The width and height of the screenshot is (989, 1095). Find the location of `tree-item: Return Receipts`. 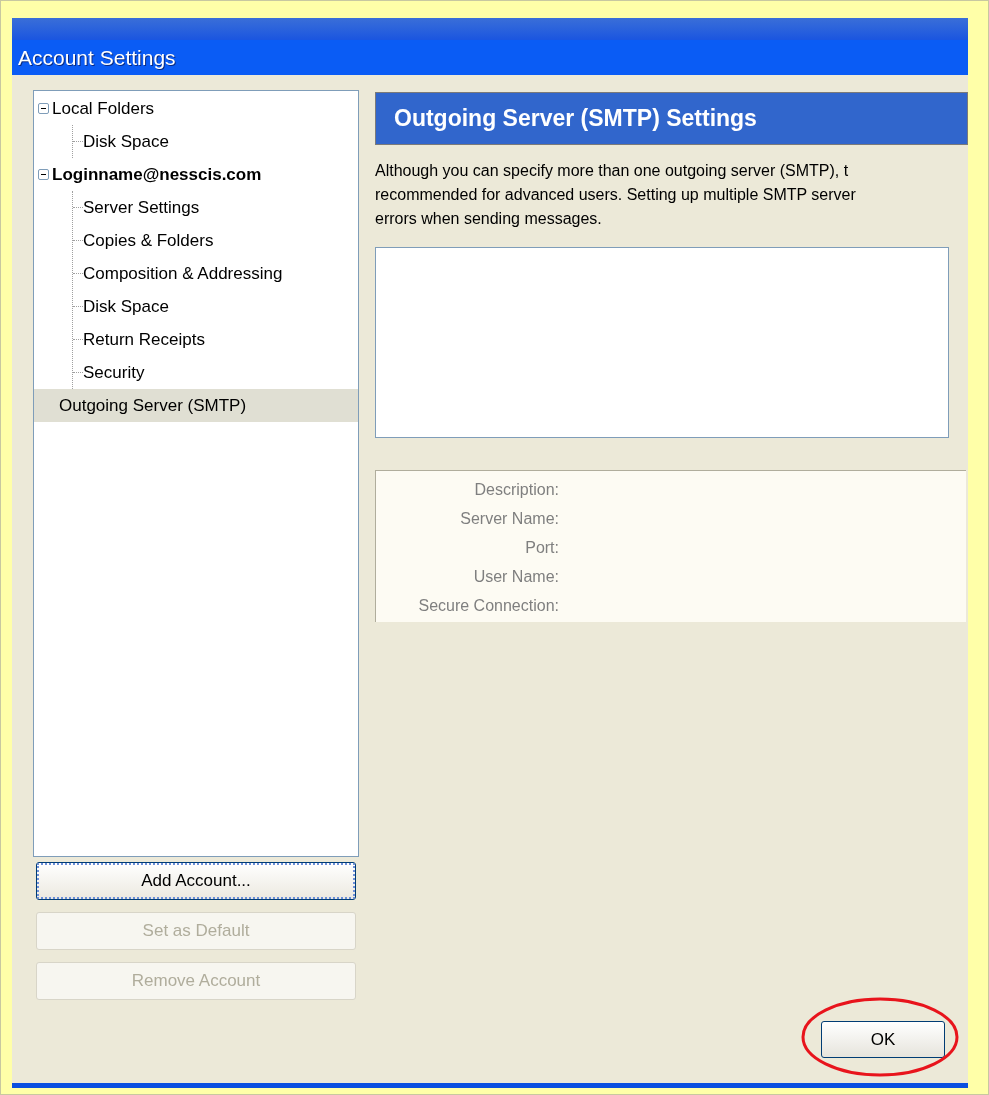

tree-item: Return Receipts is located at coordinates (220, 339).